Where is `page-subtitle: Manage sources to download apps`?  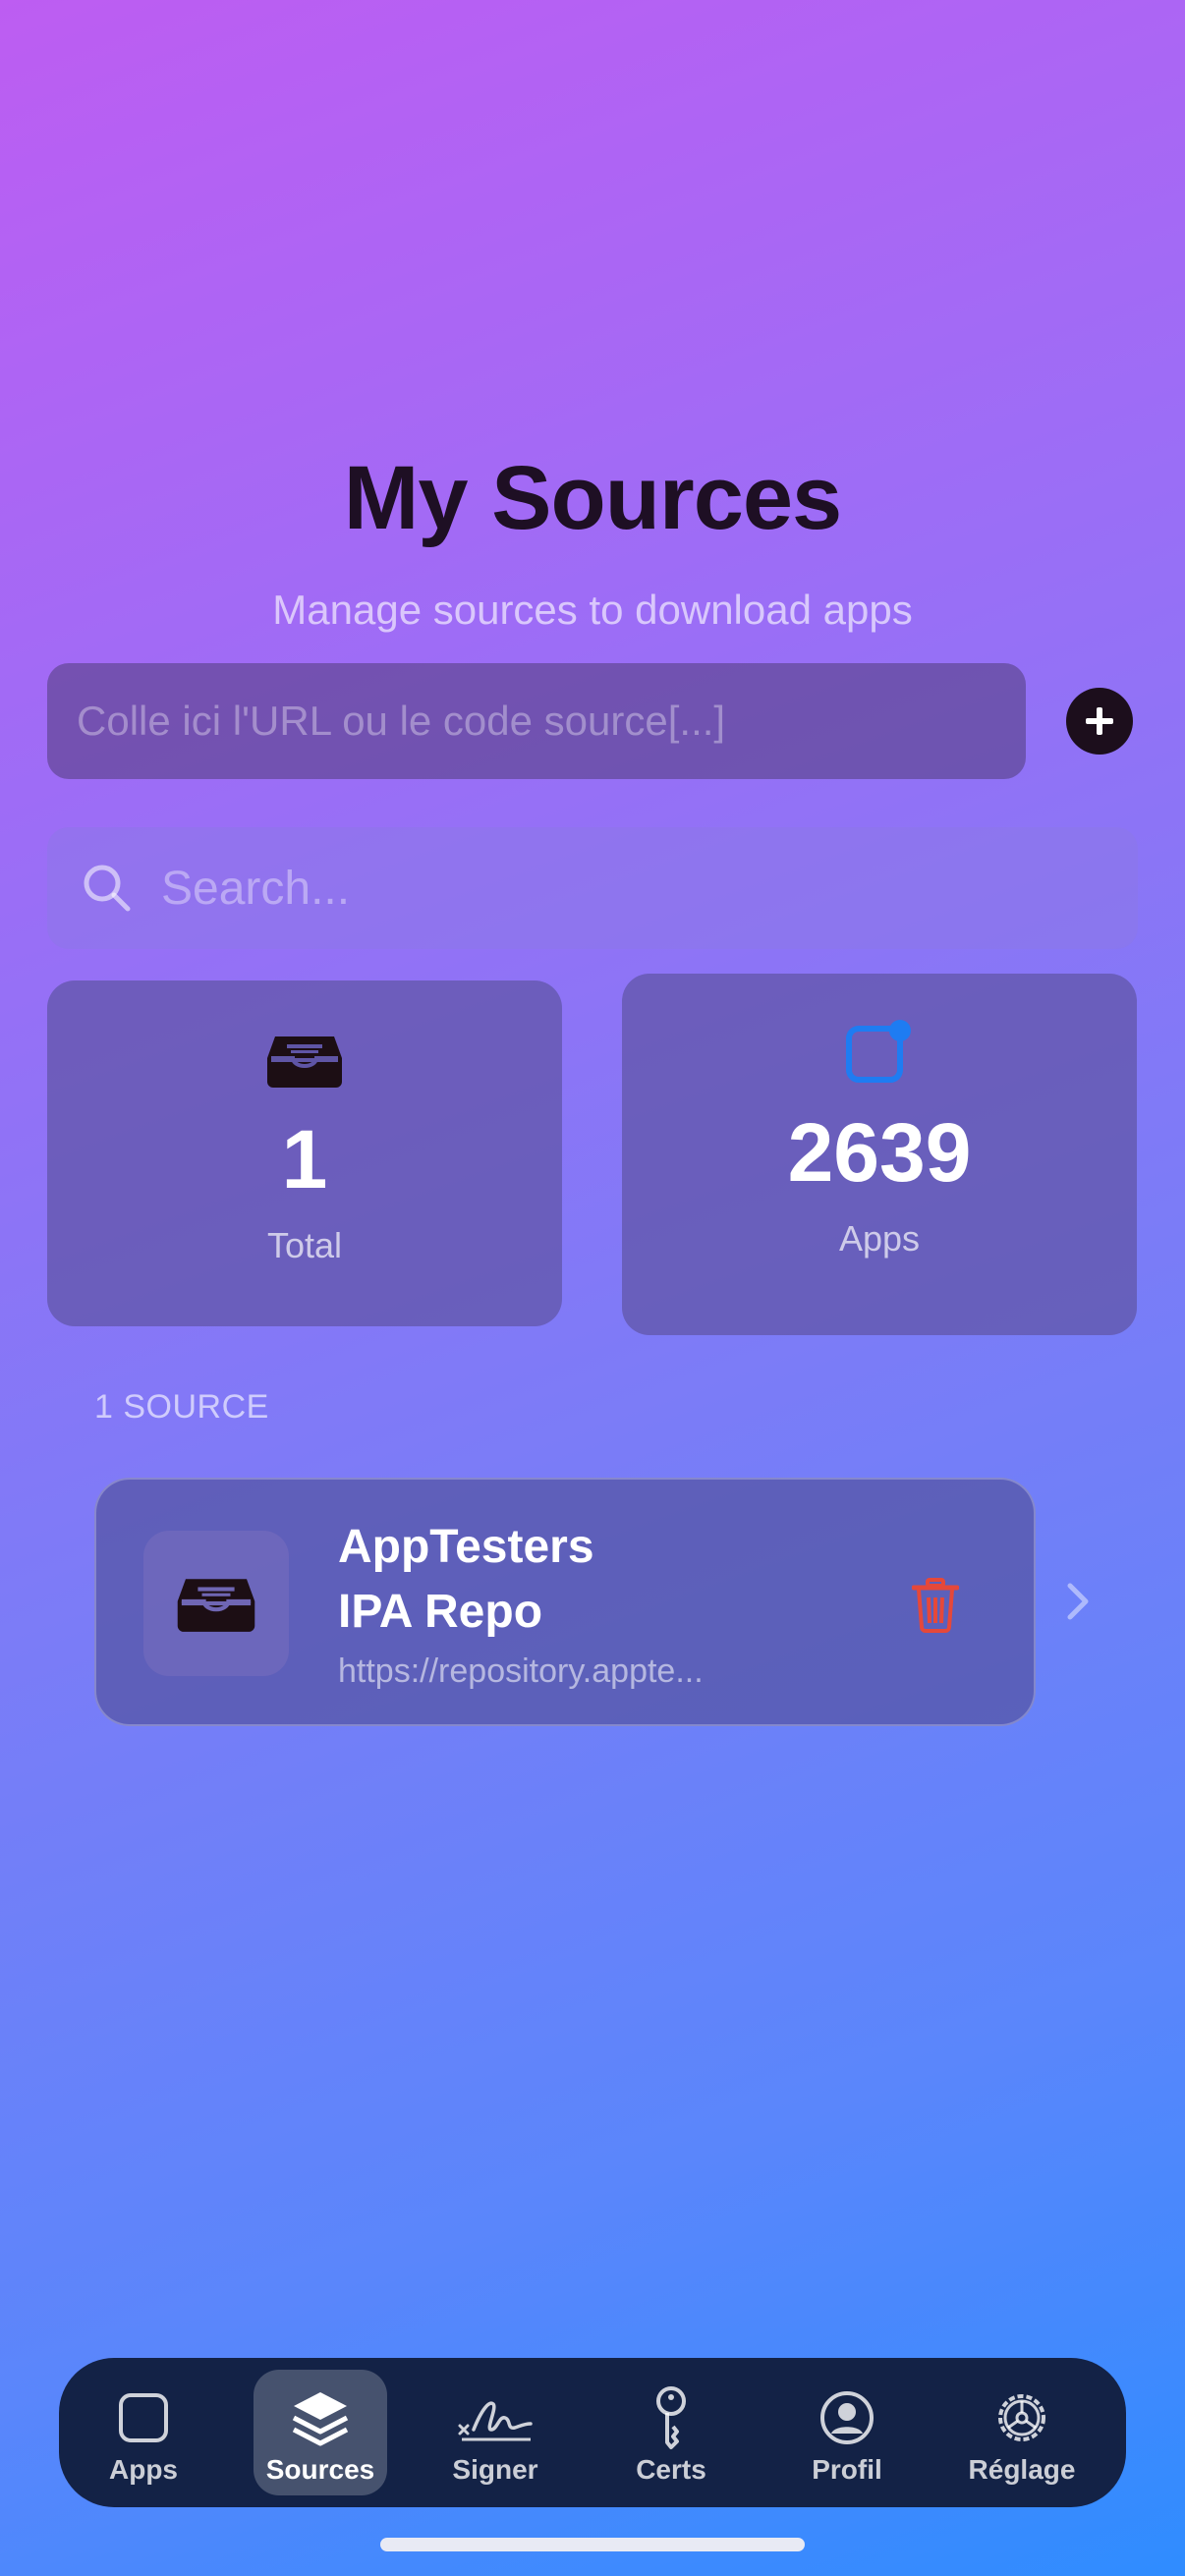 page-subtitle: Manage sources to download apps is located at coordinates (592, 610).